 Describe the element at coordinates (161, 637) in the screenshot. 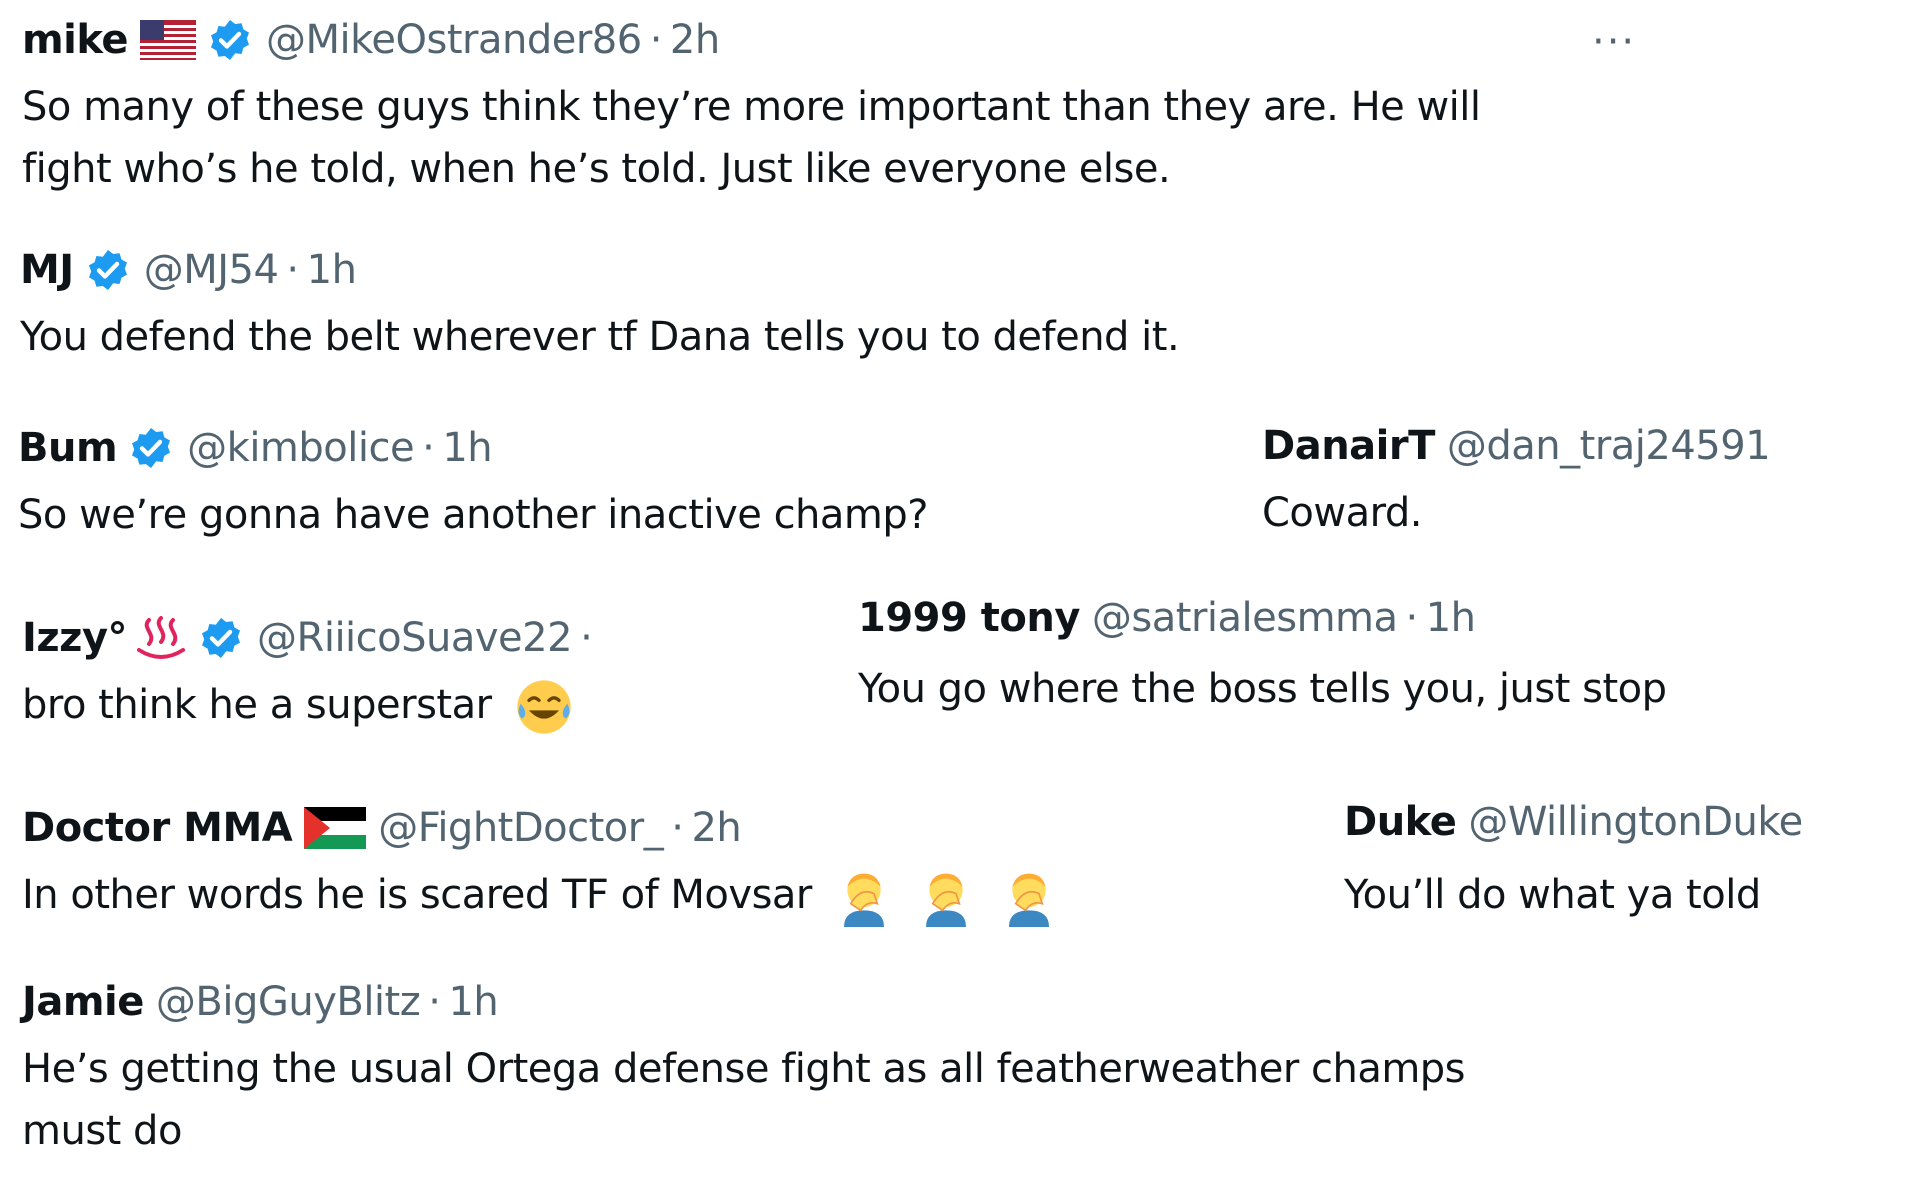

I see `hot-springs-icon` at that location.